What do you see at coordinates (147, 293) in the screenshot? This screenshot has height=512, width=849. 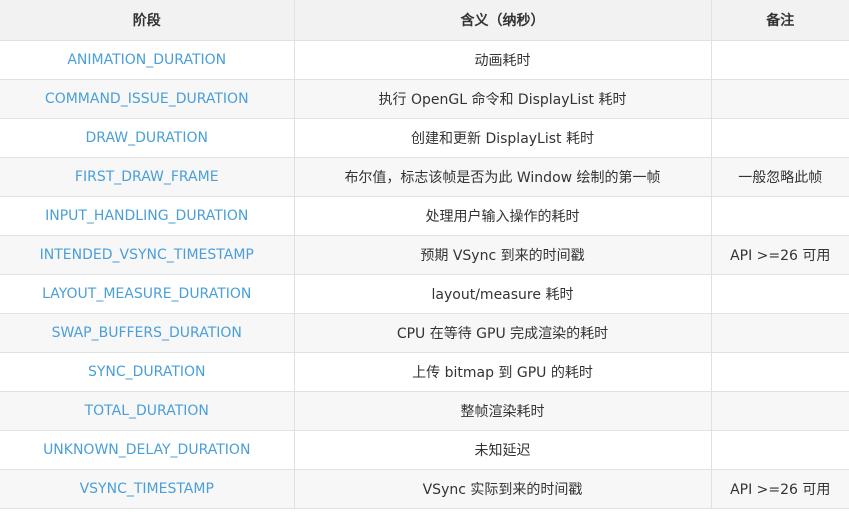 I see `stage-link: LAYOUT_MEASURE_DURATION` at bounding box center [147, 293].